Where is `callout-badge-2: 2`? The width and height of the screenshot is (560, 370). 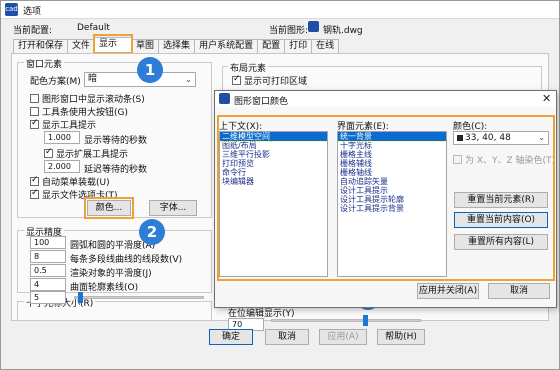
callout-badge-2: 2 is located at coordinates (152, 232).